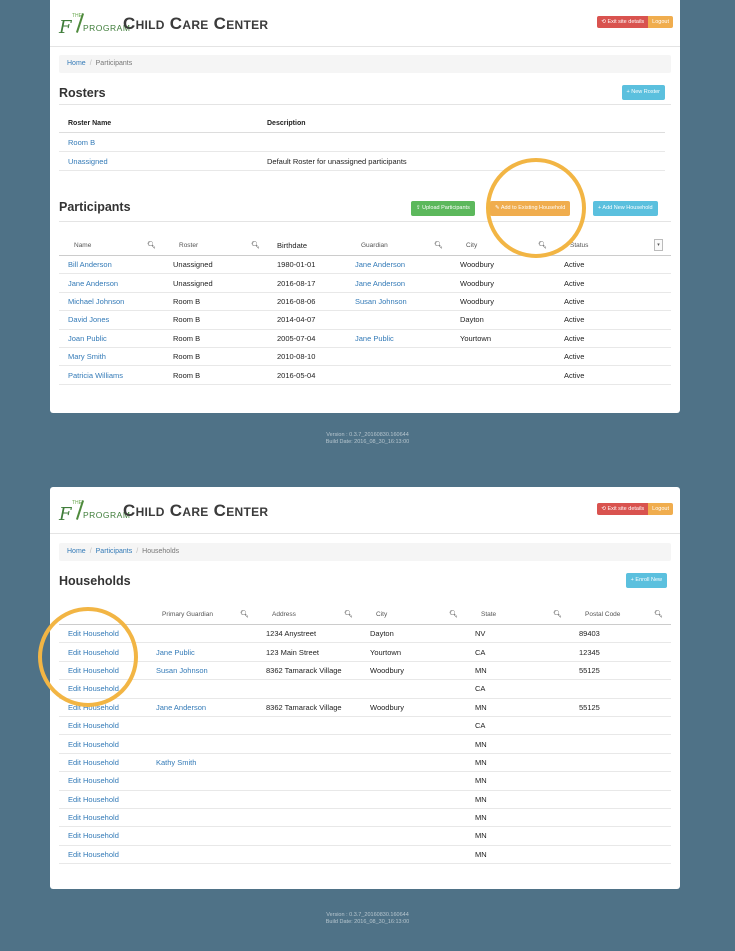  Describe the element at coordinates (96, 301) in the screenshot. I see `participant-name-link: Michael Johnson` at that location.